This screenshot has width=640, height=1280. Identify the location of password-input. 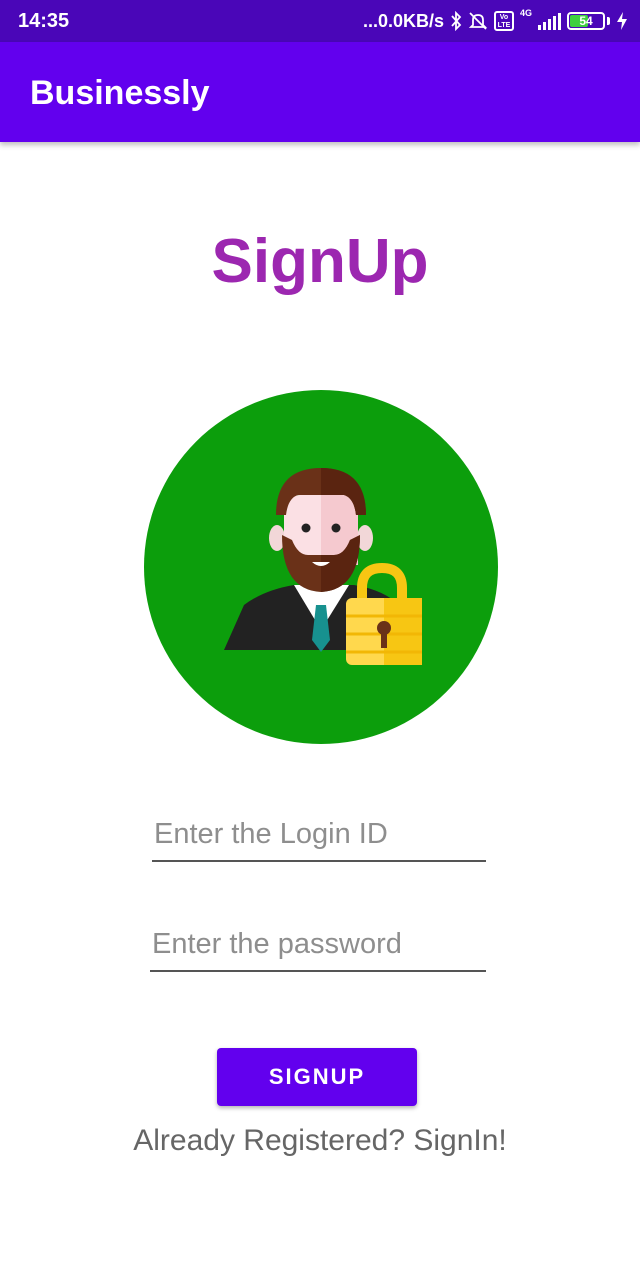
(318, 944).